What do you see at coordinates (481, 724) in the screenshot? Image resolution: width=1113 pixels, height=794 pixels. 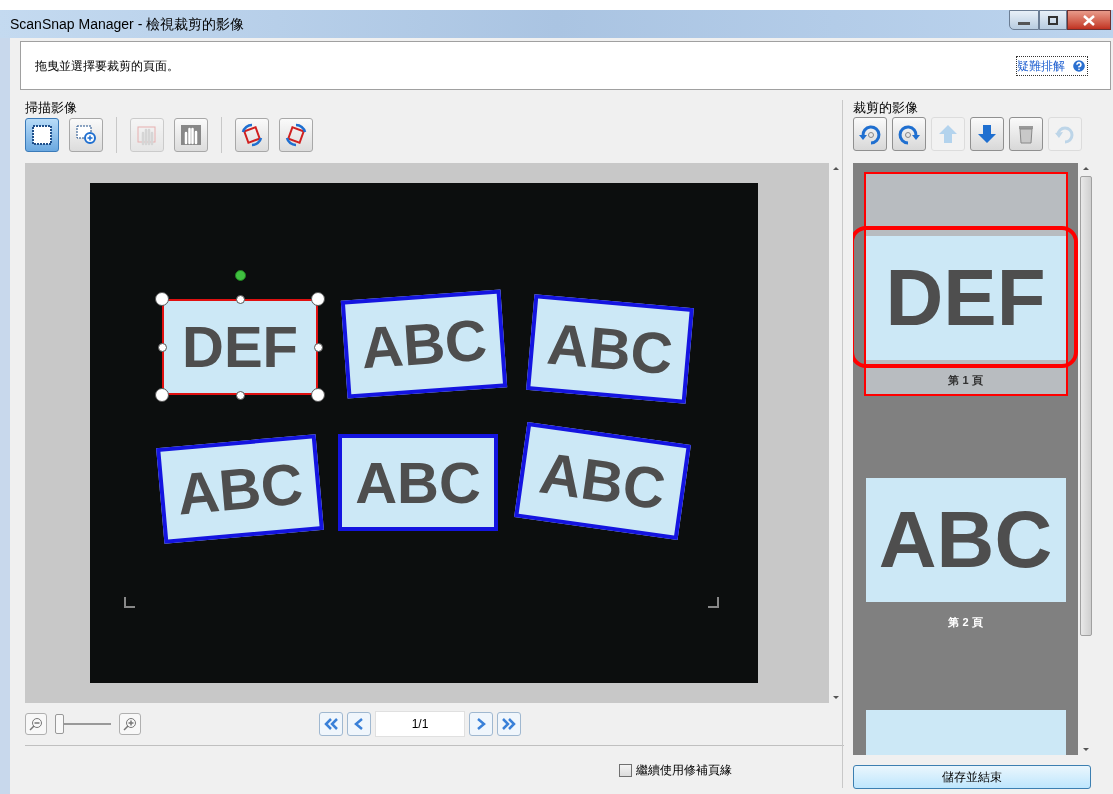 I see `next-page-button` at bounding box center [481, 724].